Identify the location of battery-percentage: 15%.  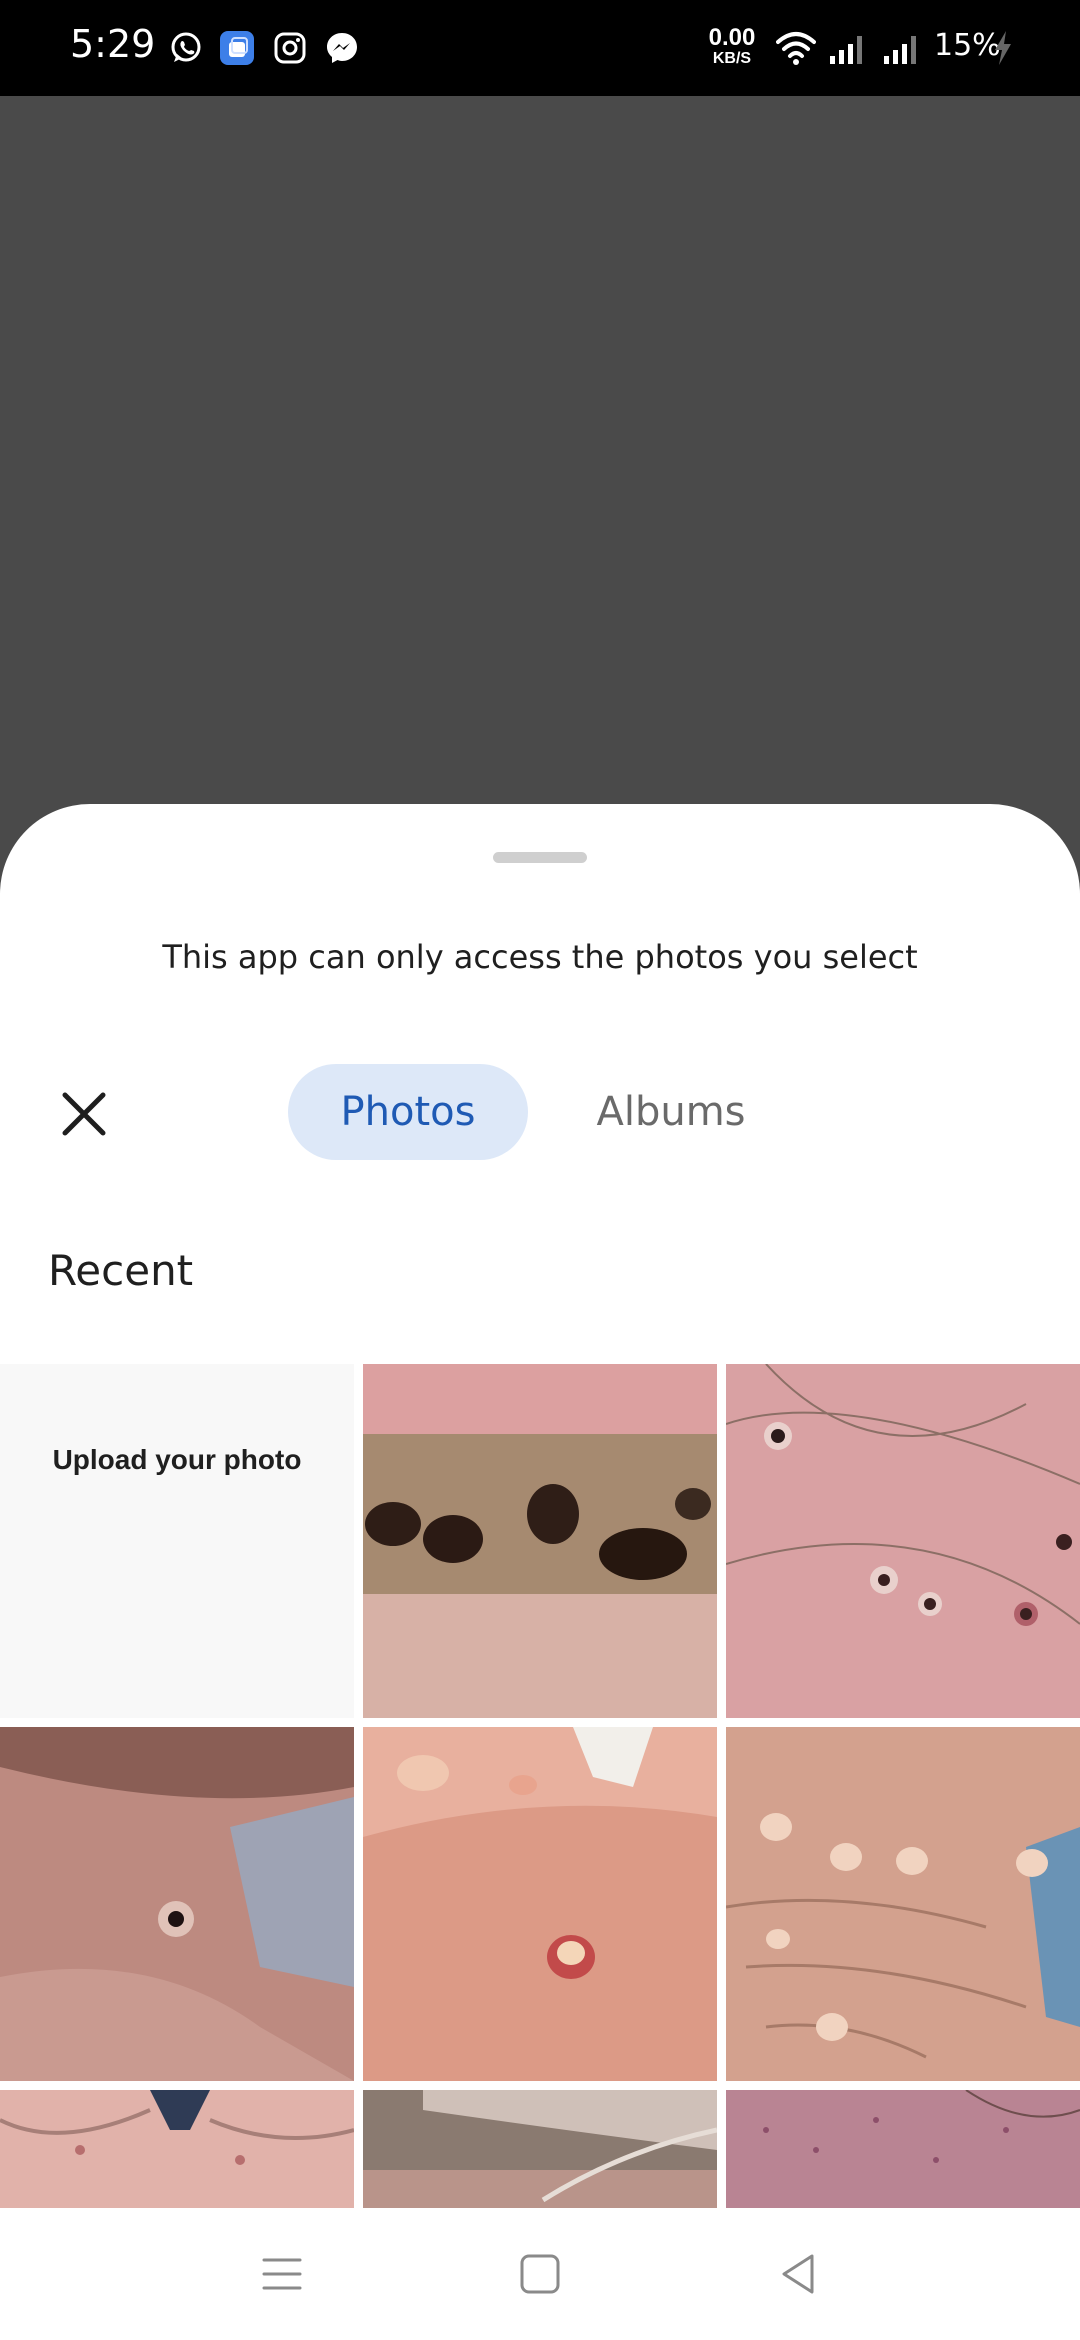
(967, 45).